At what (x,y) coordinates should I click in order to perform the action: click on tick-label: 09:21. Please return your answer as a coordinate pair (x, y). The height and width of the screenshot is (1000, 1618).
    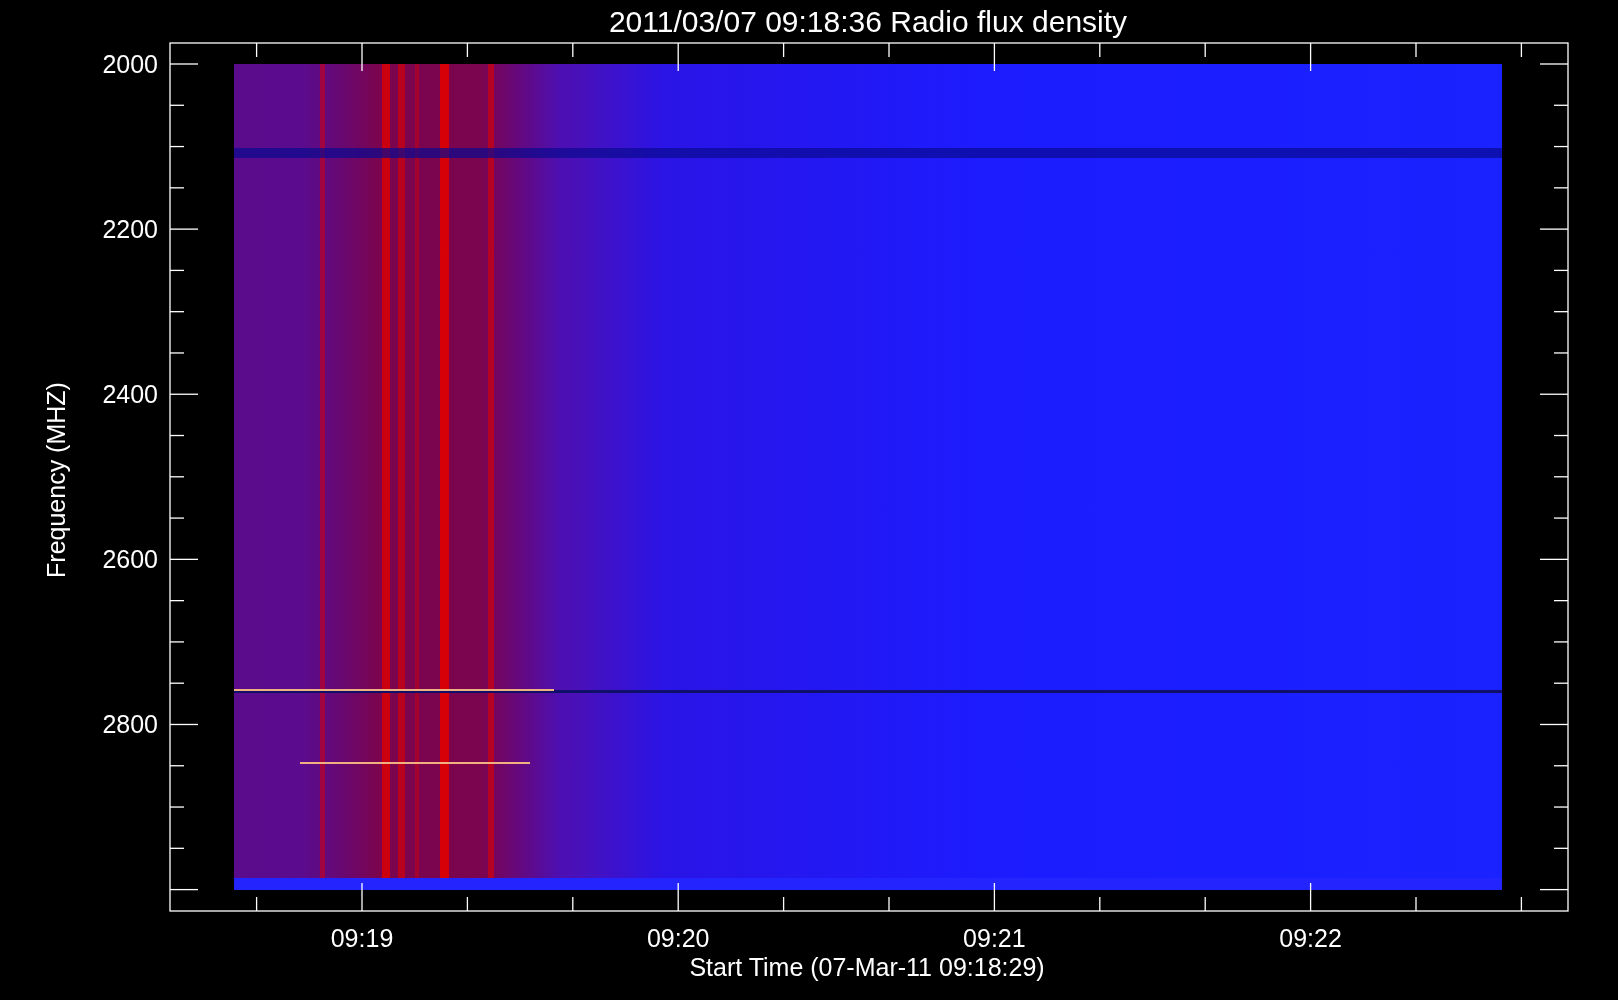
    Looking at the image, I should click on (994, 938).